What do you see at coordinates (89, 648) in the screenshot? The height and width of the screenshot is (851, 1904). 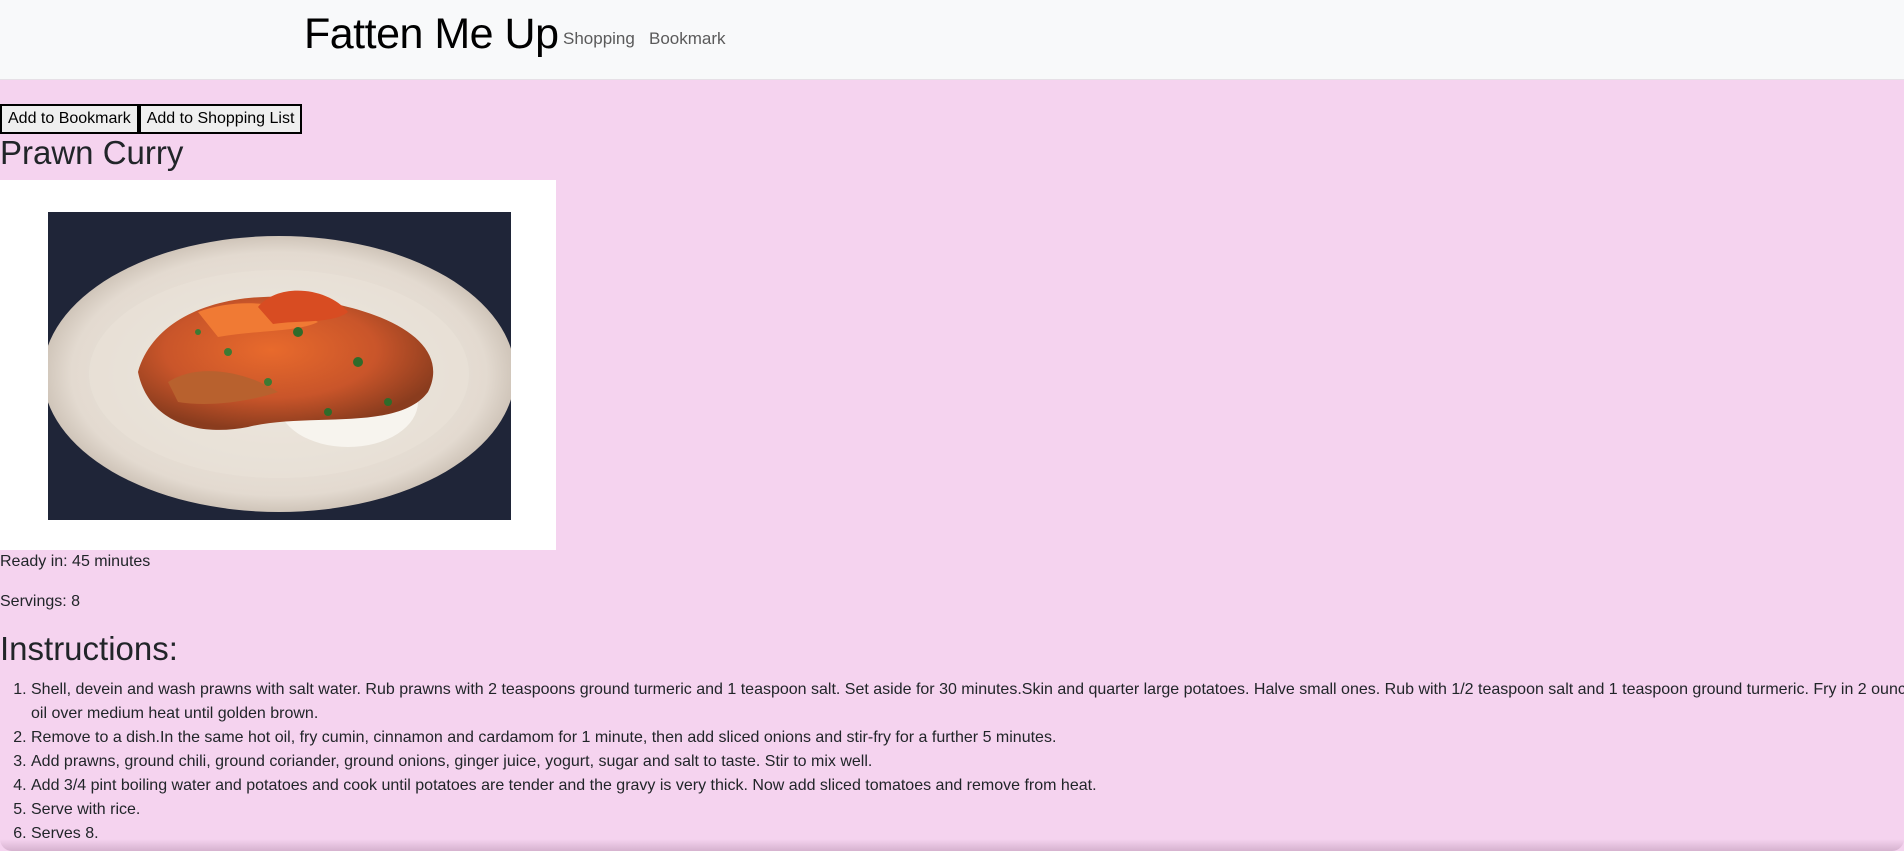 I see `instructions-heading: Instructions:` at bounding box center [89, 648].